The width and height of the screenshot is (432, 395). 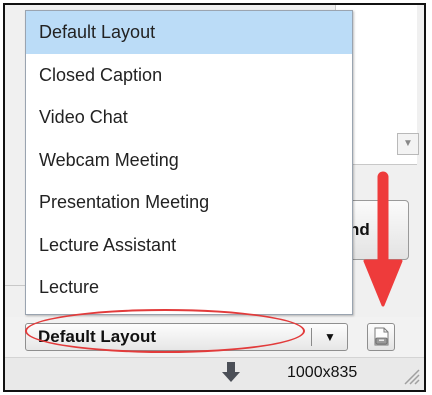 I want to click on layout-option-lecture-assistant: Lecture Assistant, so click(x=189, y=245).